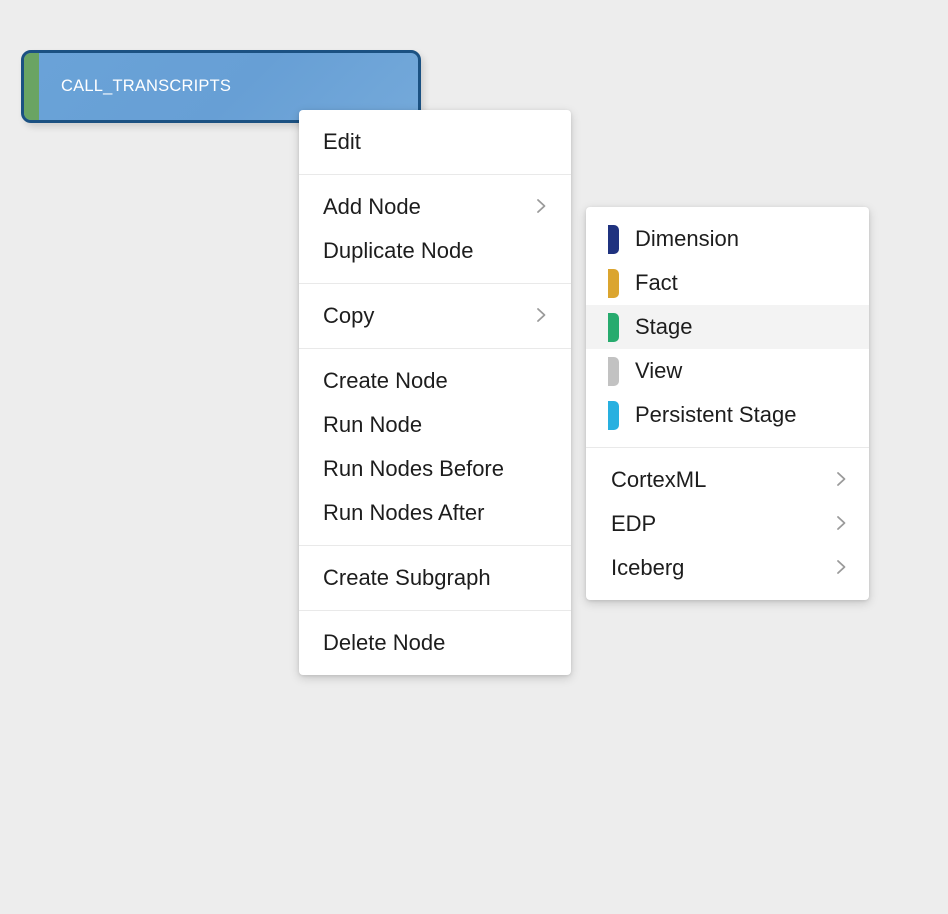 The width and height of the screenshot is (948, 914). Describe the element at coordinates (435, 425) in the screenshot. I see `context-menu-item-run-node: Run Node` at that location.